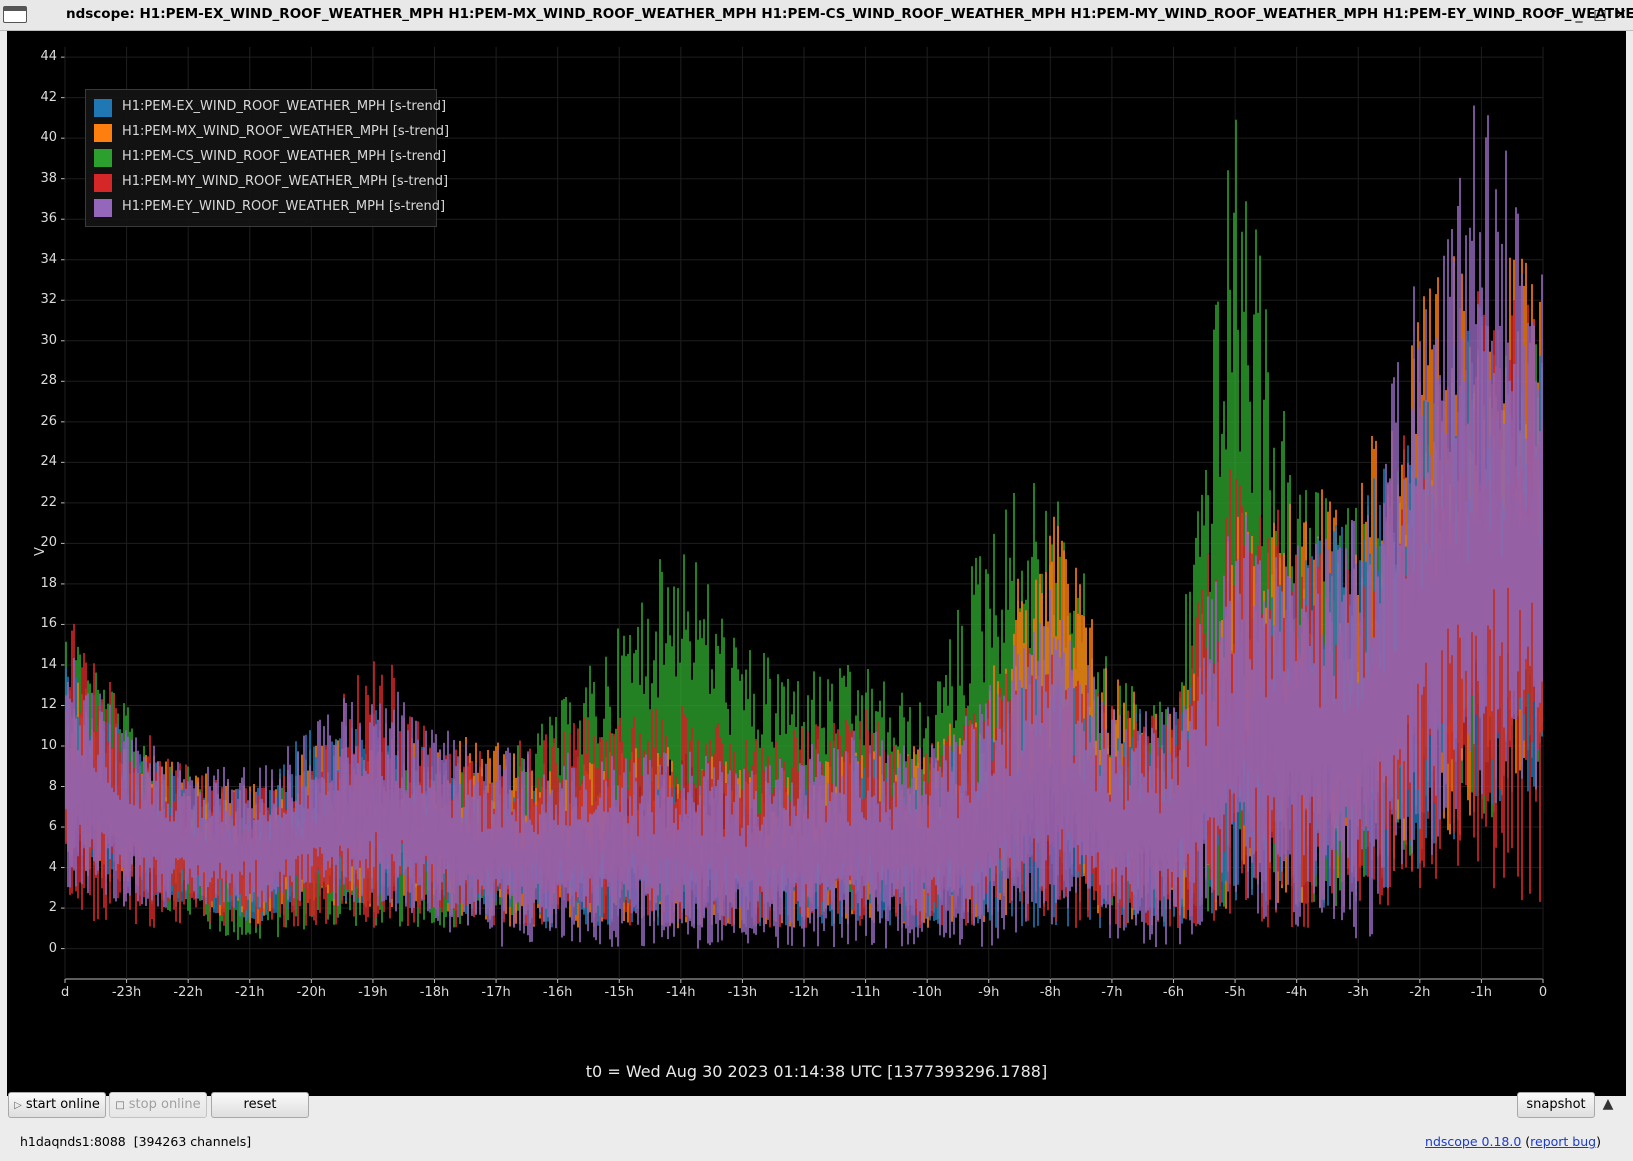 This screenshot has height=1161, width=1633. I want to click on play-icon: ▷, so click(18, 1105).